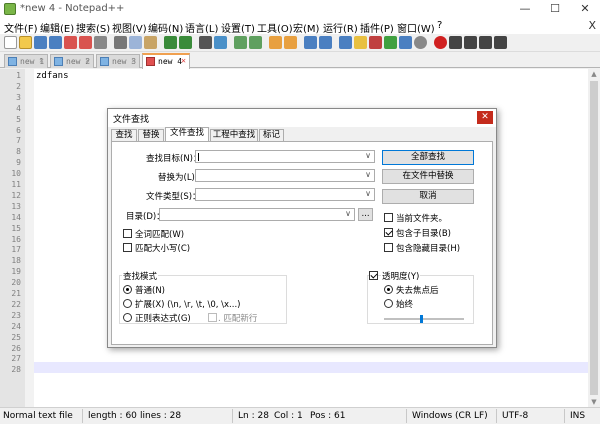 This screenshot has height=424, width=600. Describe the element at coordinates (238, 27) in the screenshot. I see `menu-settings: 设置(T)` at that location.